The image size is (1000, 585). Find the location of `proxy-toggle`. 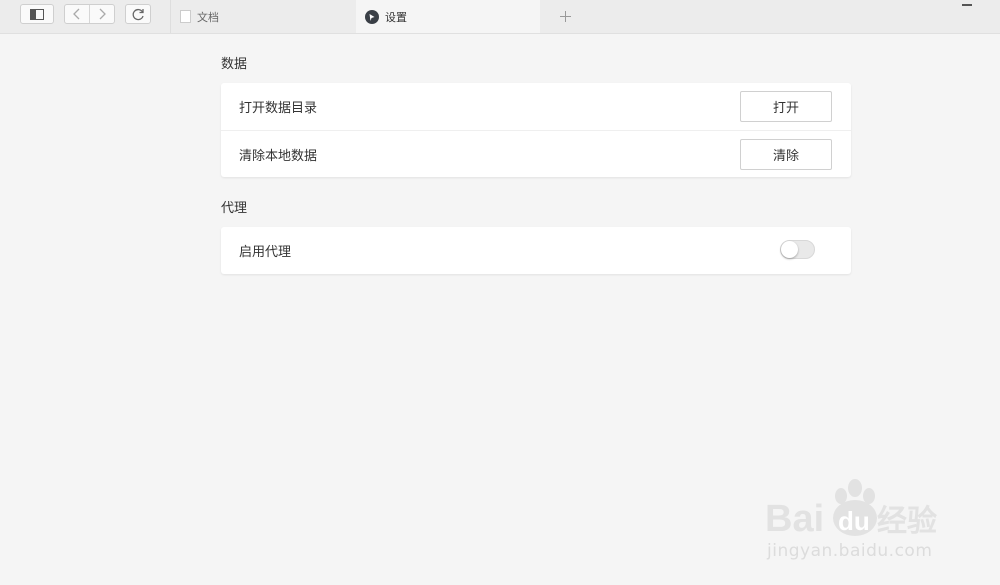

proxy-toggle is located at coordinates (797, 249).